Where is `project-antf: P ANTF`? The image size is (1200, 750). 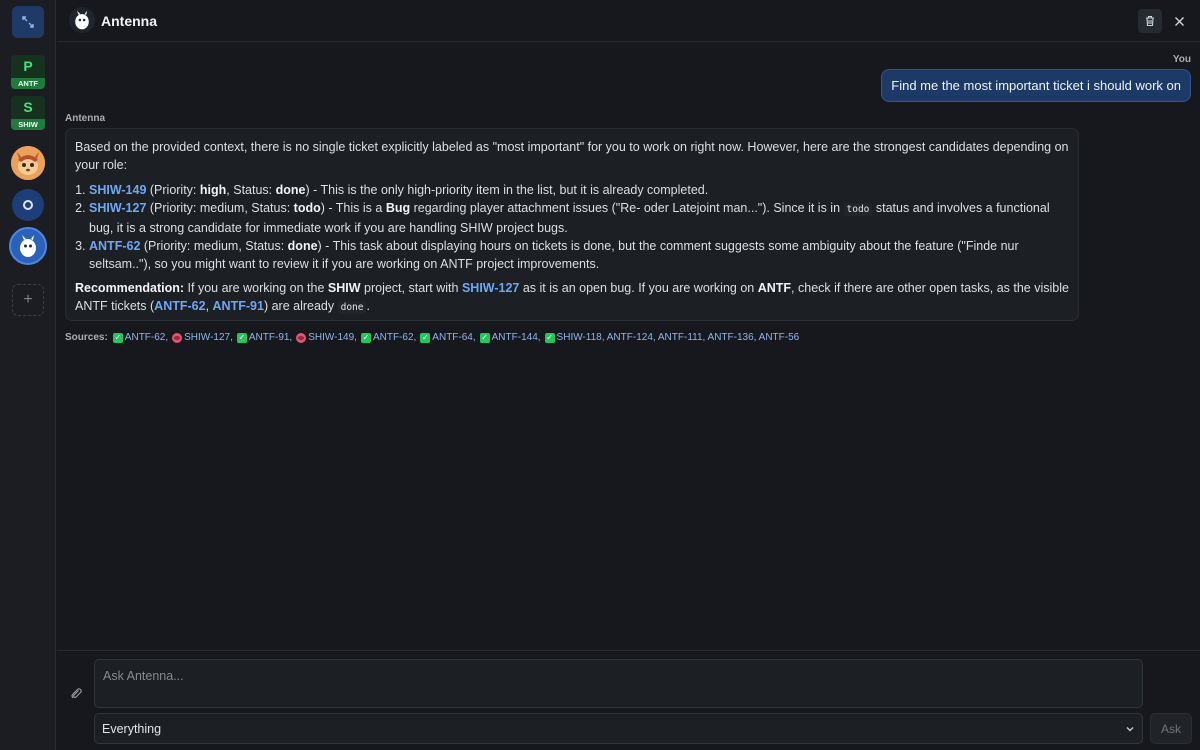 project-antf: P ANTF is located at coordinates (28, 72).